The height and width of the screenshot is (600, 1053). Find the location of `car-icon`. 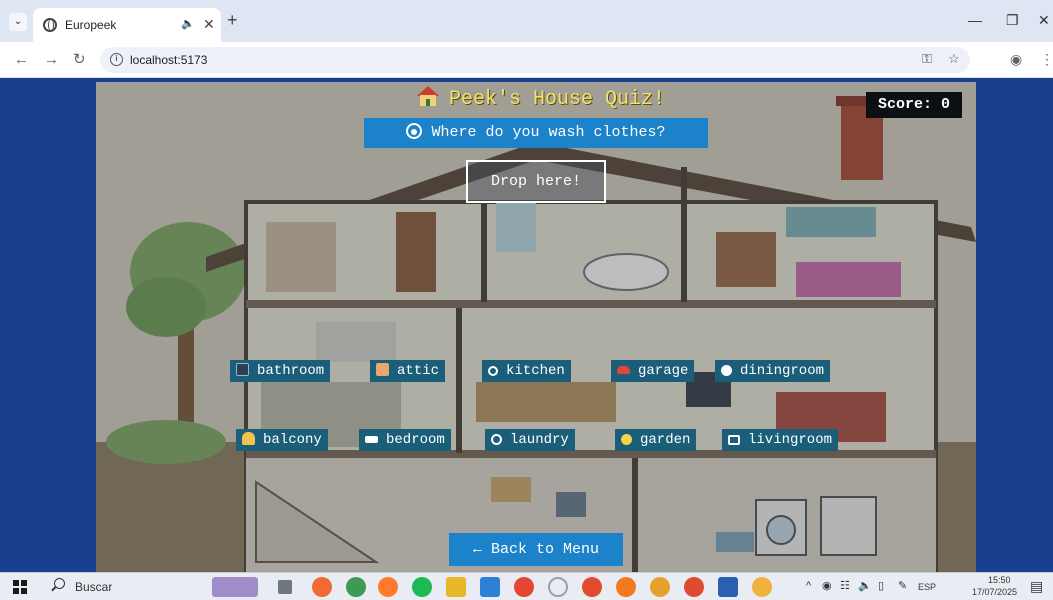

car-icon is located at coordinates (623, 370).